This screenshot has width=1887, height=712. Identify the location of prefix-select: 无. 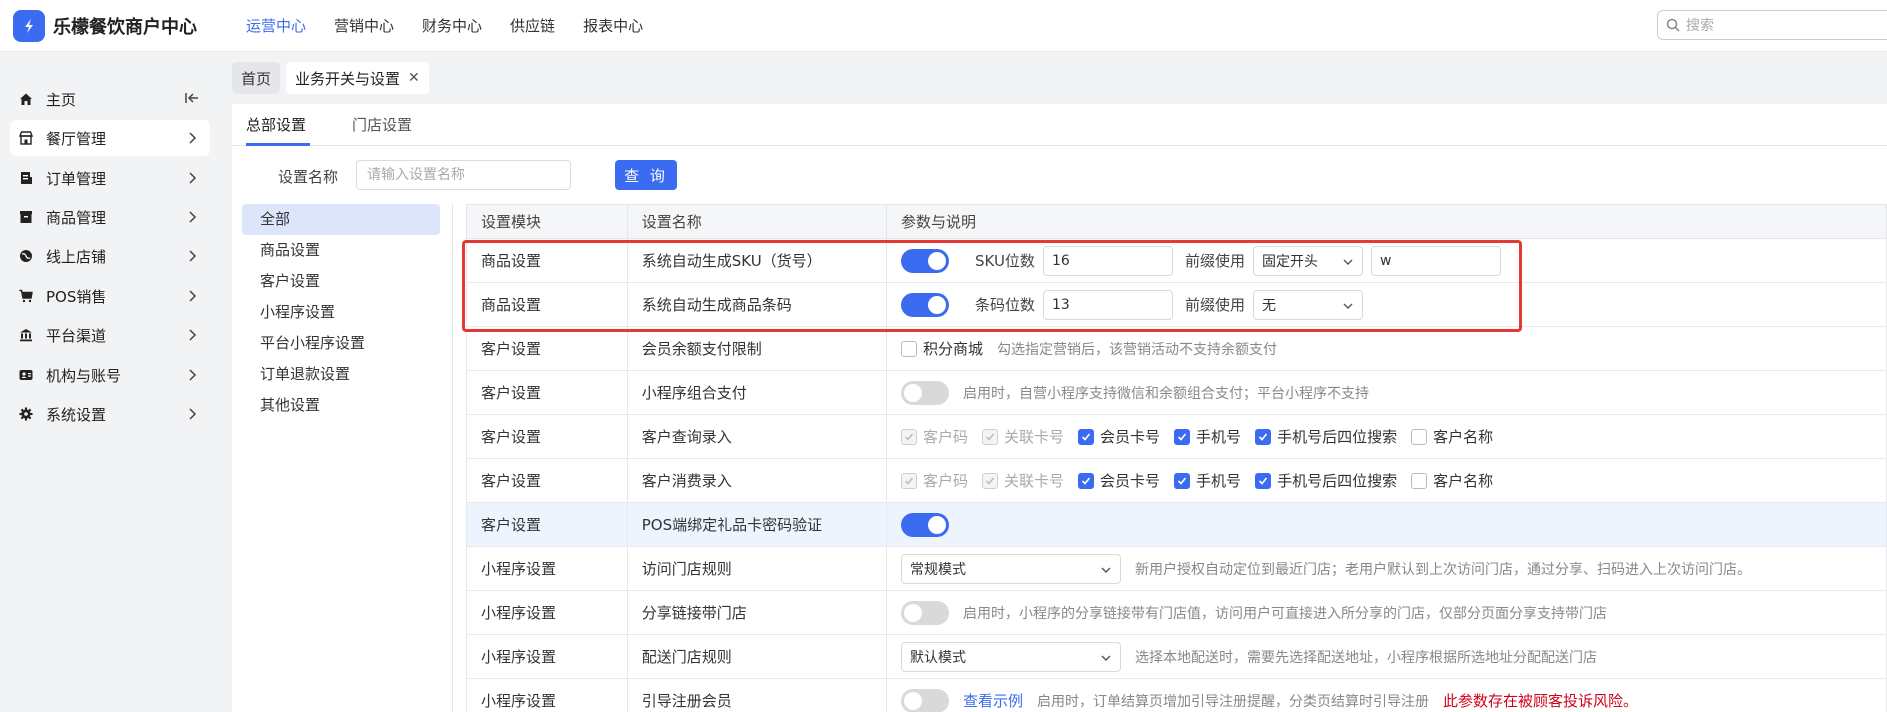
(1308, 304).